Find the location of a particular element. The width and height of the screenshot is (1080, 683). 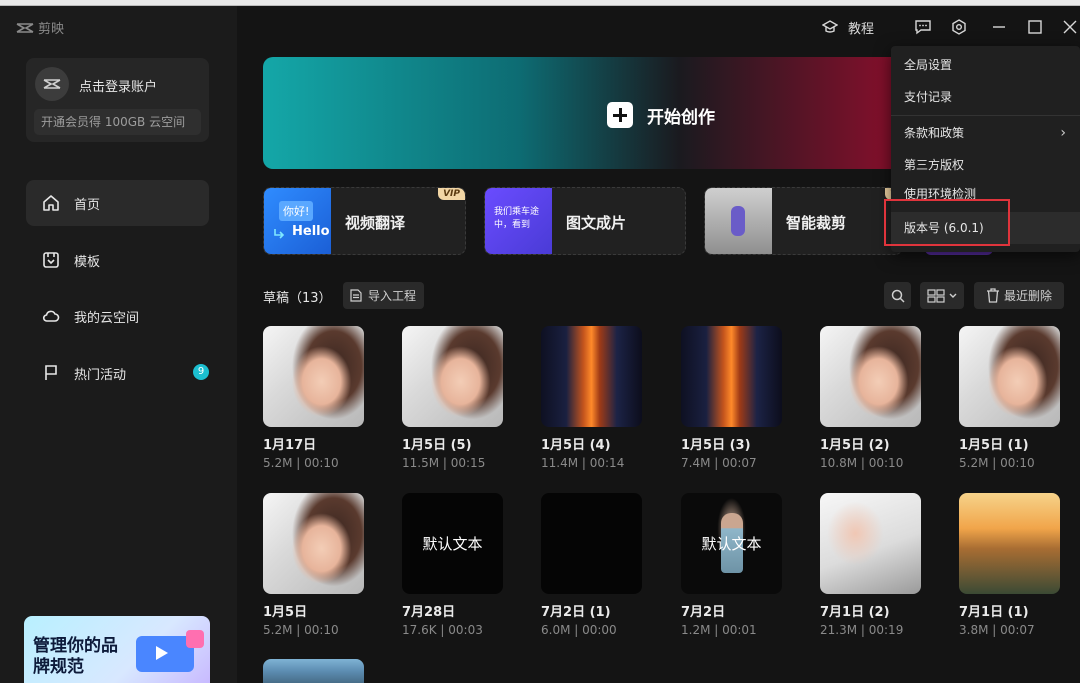

sidebar-item-events: 热门活动 9 is located at coordinates (117, 373).